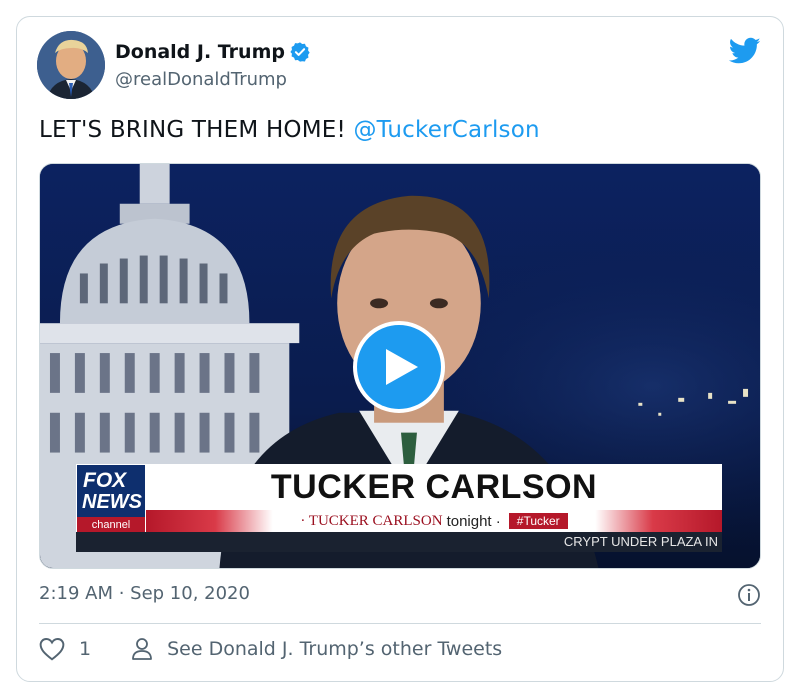  Describe the element at coordinates (196, 130) in the screenshot. I see `tweet-body: LET'S BRING THEM HOME!` at that location.